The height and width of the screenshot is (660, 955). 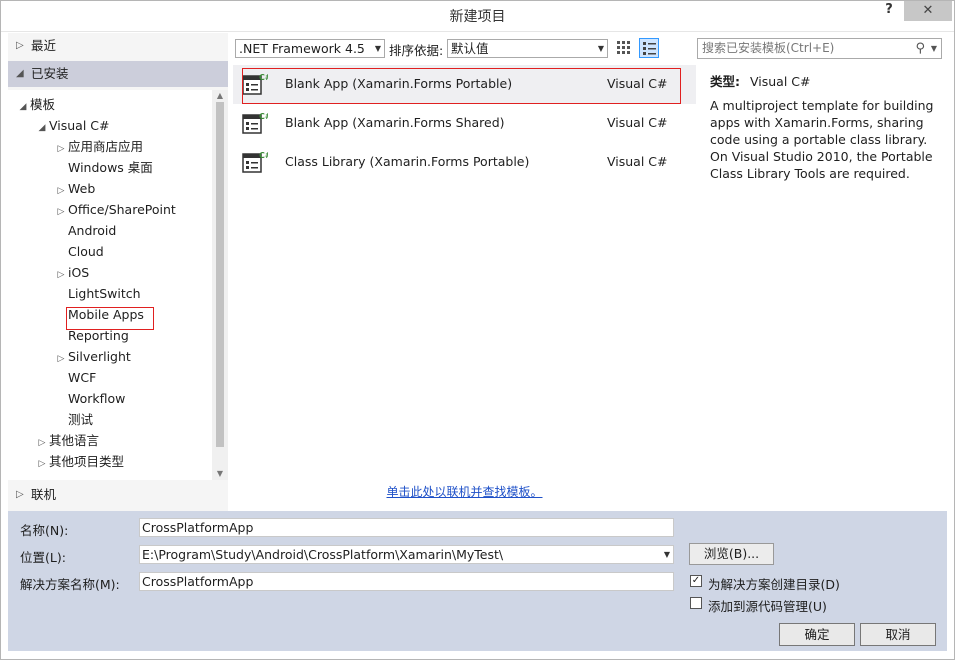 I want to click on section-recent-label: 最近, so click(x=44, y=45).